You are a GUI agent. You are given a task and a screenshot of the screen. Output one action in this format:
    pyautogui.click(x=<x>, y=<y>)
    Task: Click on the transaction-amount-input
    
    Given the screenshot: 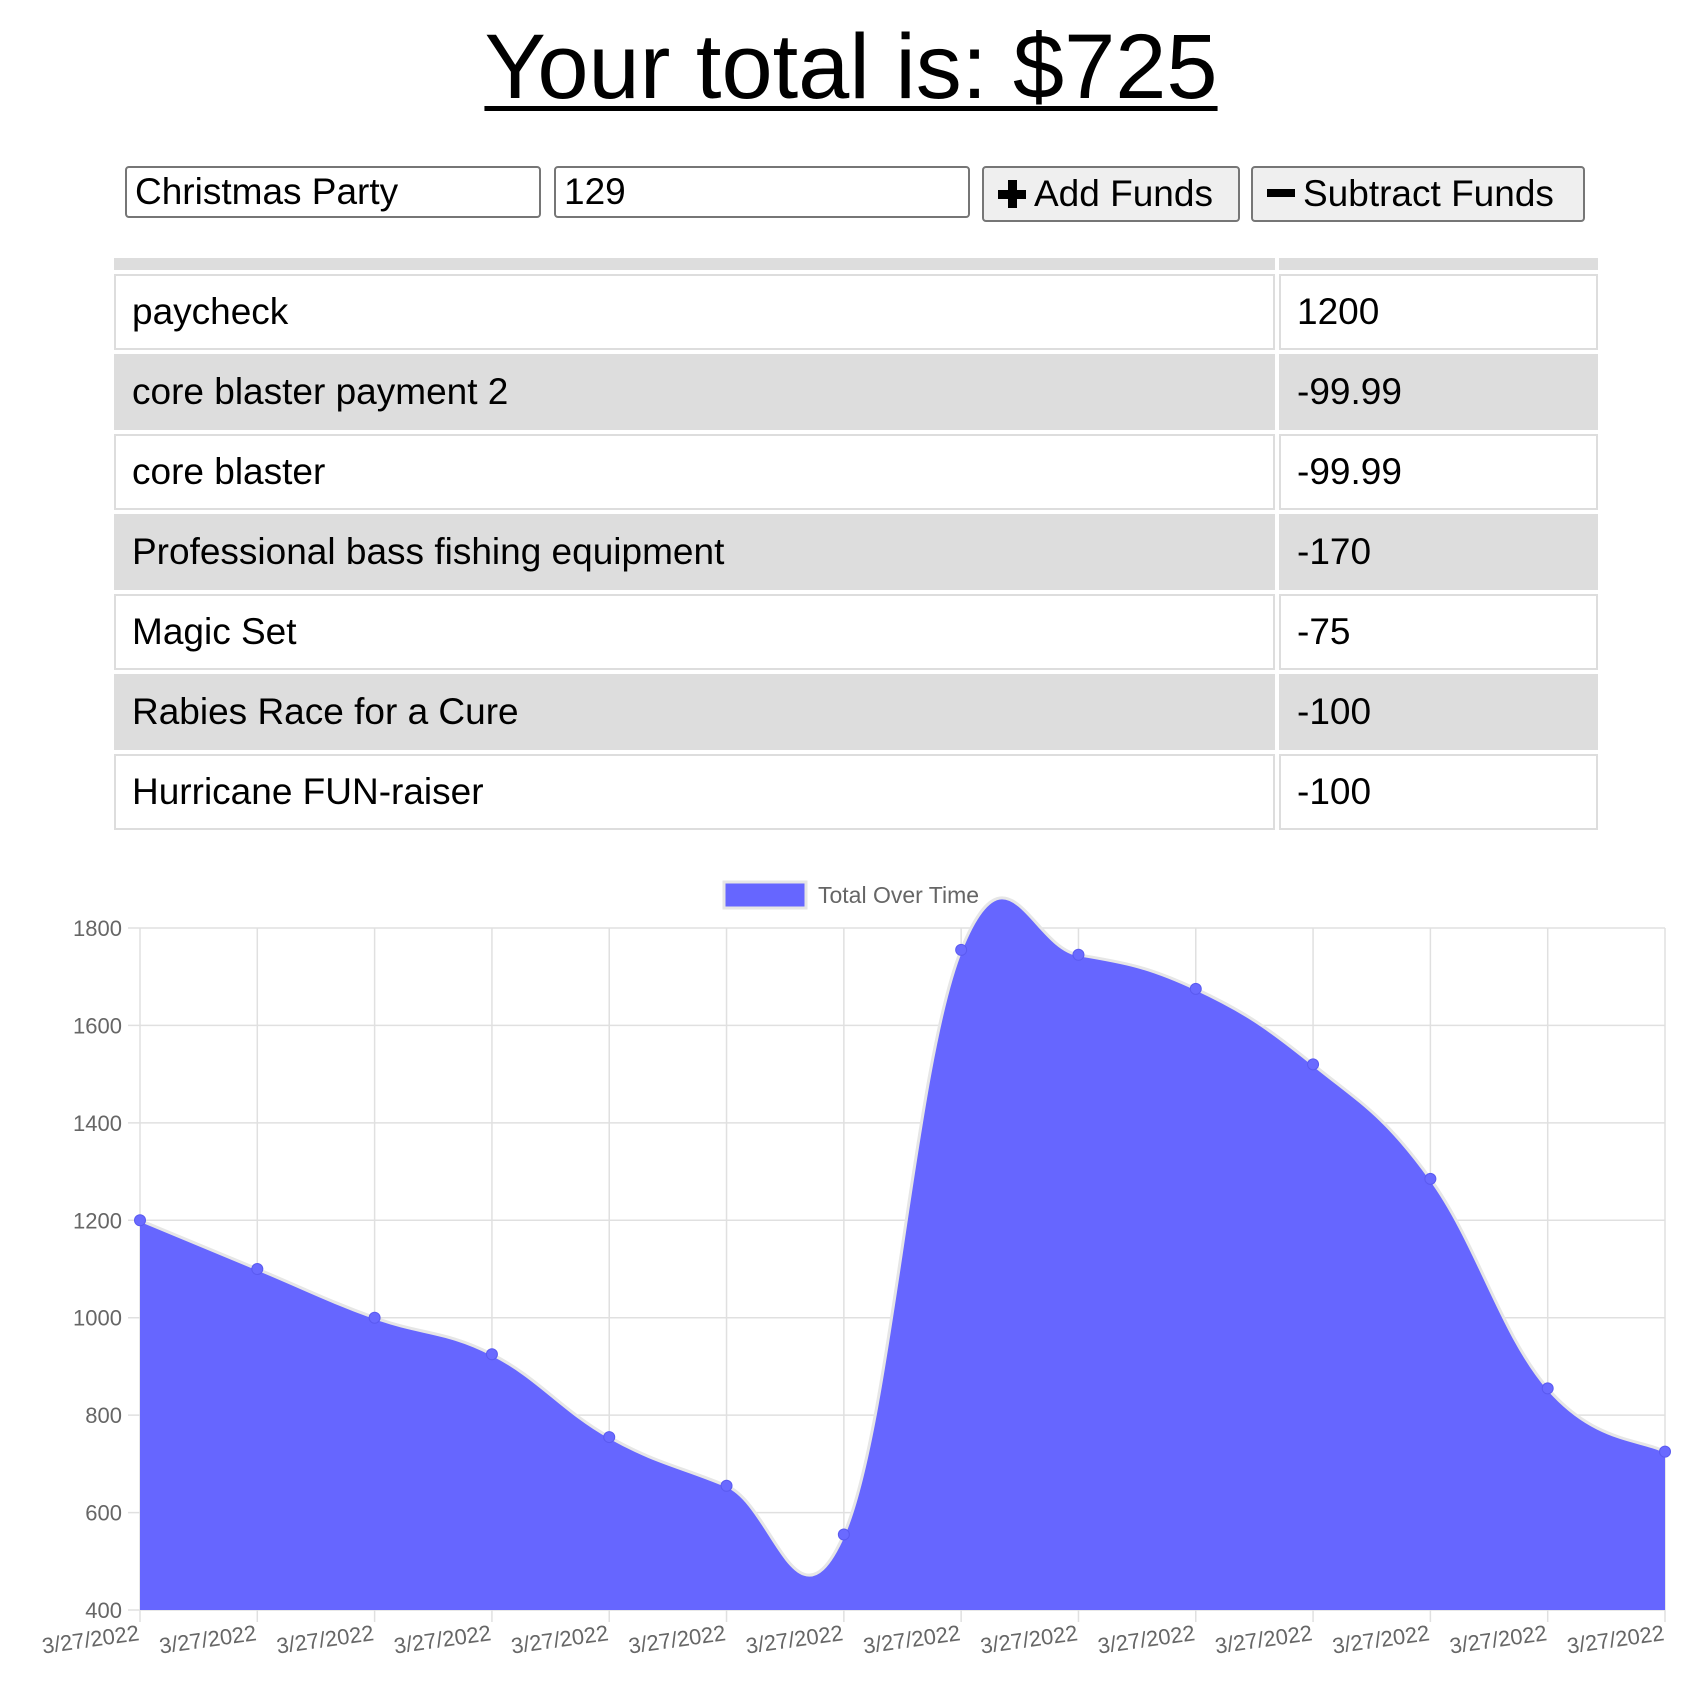 What is the action you would take?
    pyautogui.click(x=762, y=192)
    